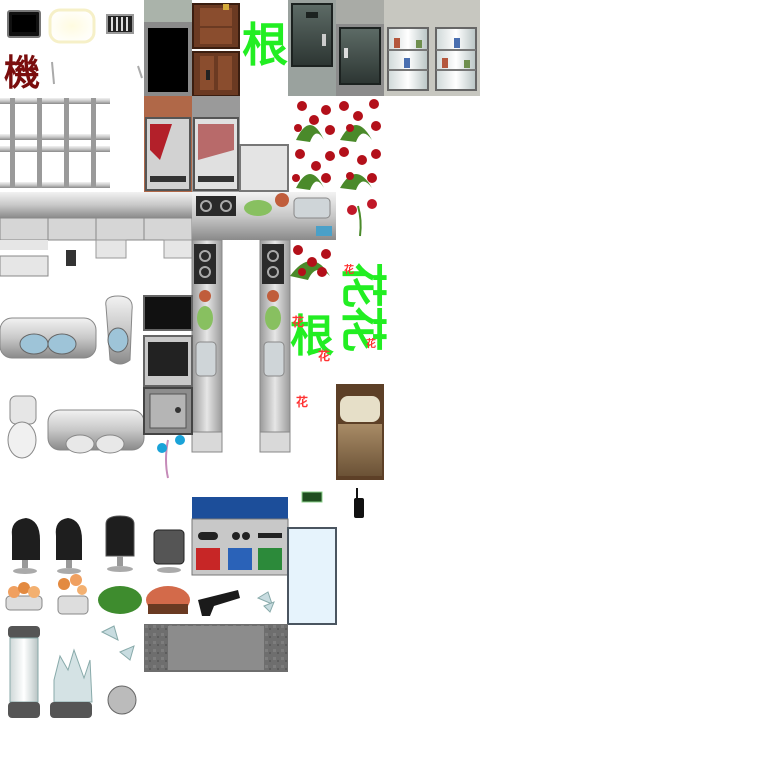 The image size is (768, 768). I want to click on stone-floor-icon, so click(216, 648).